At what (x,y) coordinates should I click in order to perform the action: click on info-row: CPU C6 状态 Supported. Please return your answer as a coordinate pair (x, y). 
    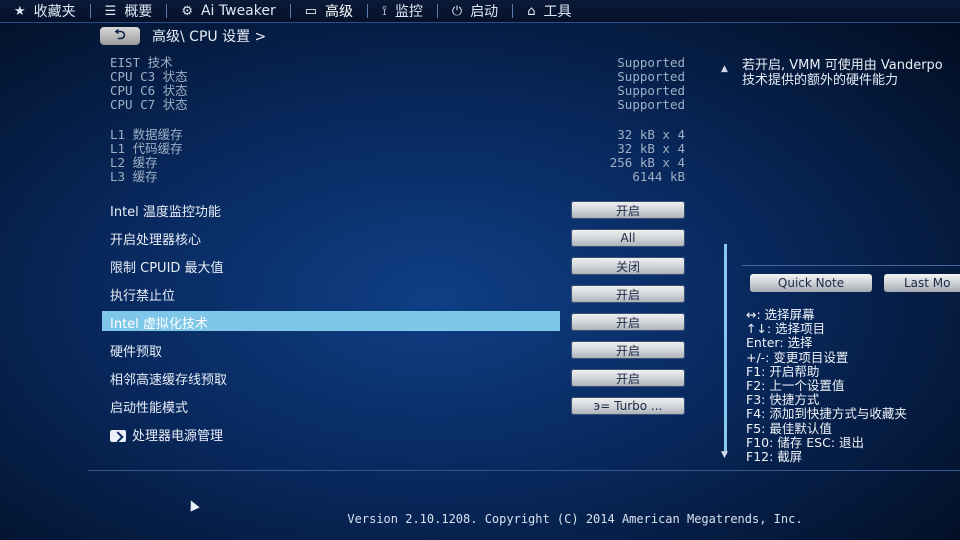
    Looking at the image, I should click on (397, 91).